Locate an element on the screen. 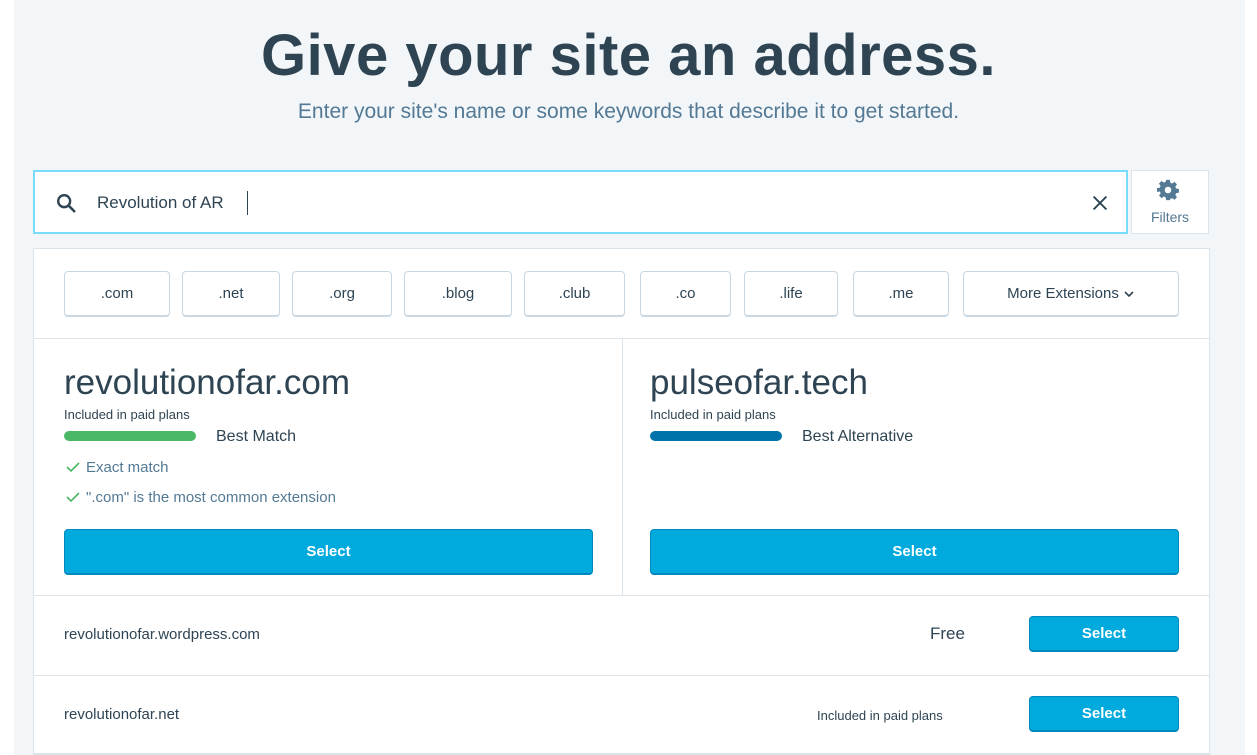  column-divider is located at coordinates (622, 467).